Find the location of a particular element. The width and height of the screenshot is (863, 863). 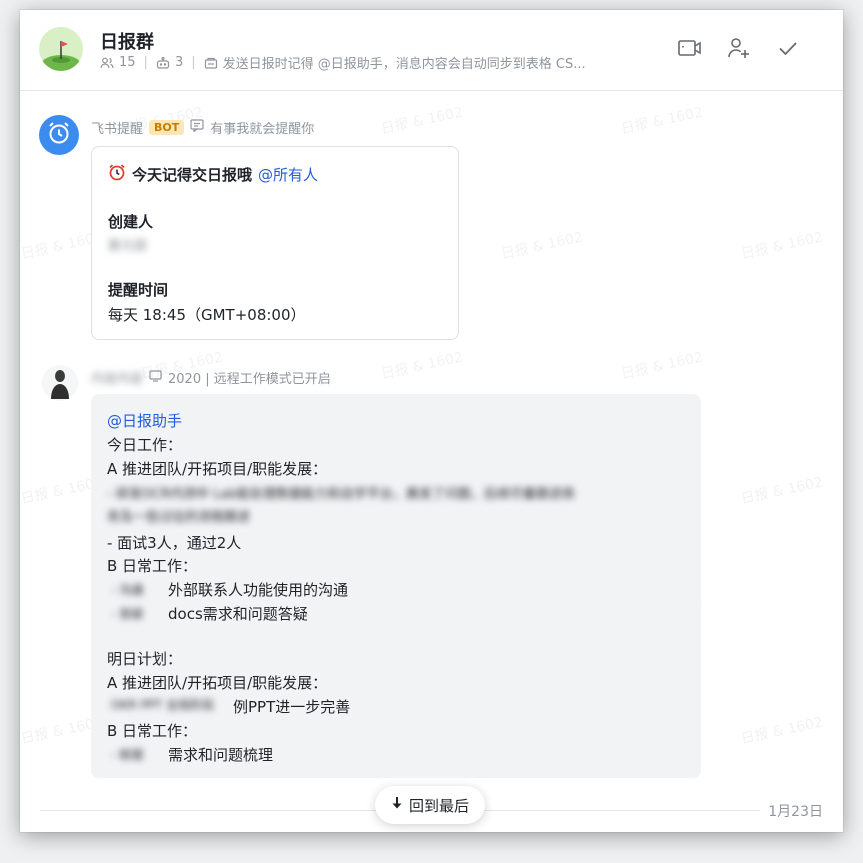

message-bullet-blurred: - 梳理 is located at coordinates (127, 755).